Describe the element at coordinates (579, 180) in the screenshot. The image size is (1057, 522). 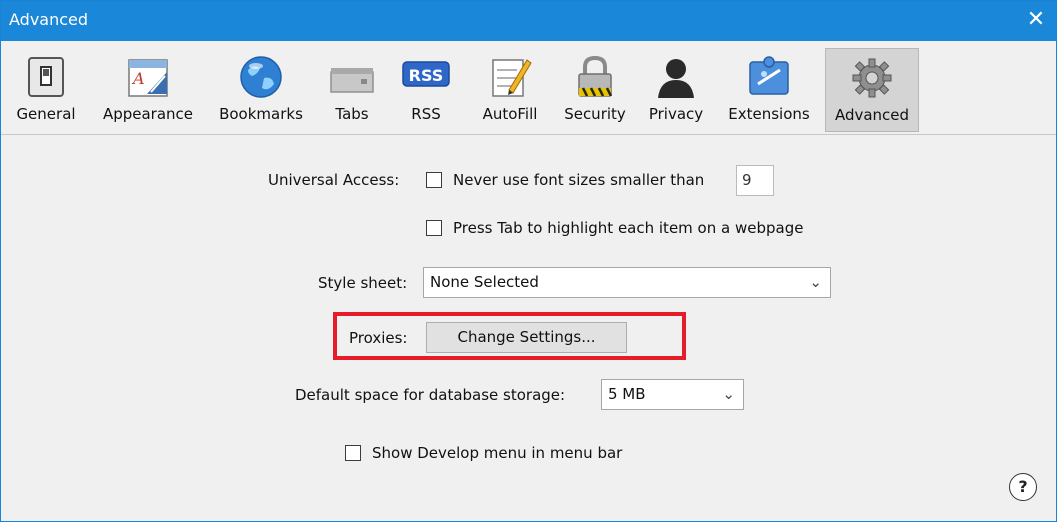
I see `font-size-check-label: Never use font sizes smaller than` at that location.